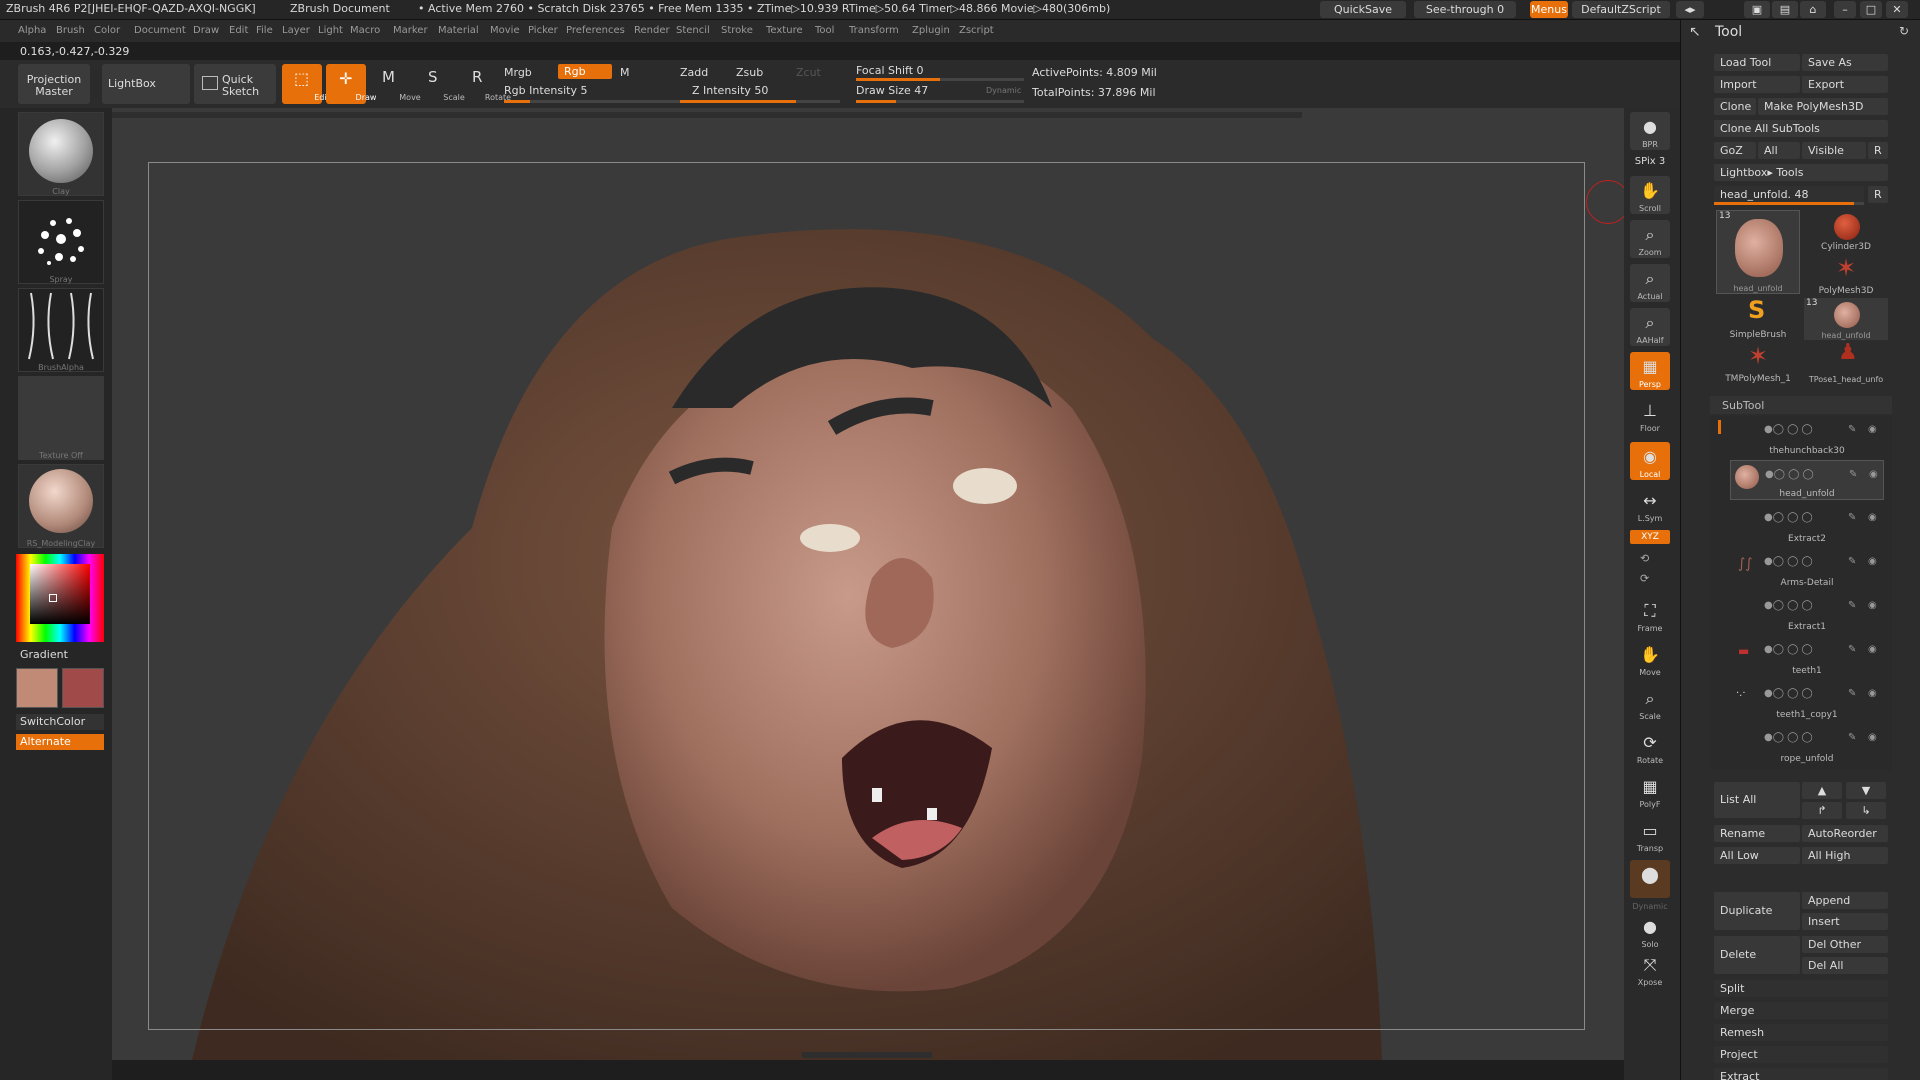  Describe the element at coordinates (1650, 195) in the screenshot. I see `scroll-button: ✋ Scroll` at that location.